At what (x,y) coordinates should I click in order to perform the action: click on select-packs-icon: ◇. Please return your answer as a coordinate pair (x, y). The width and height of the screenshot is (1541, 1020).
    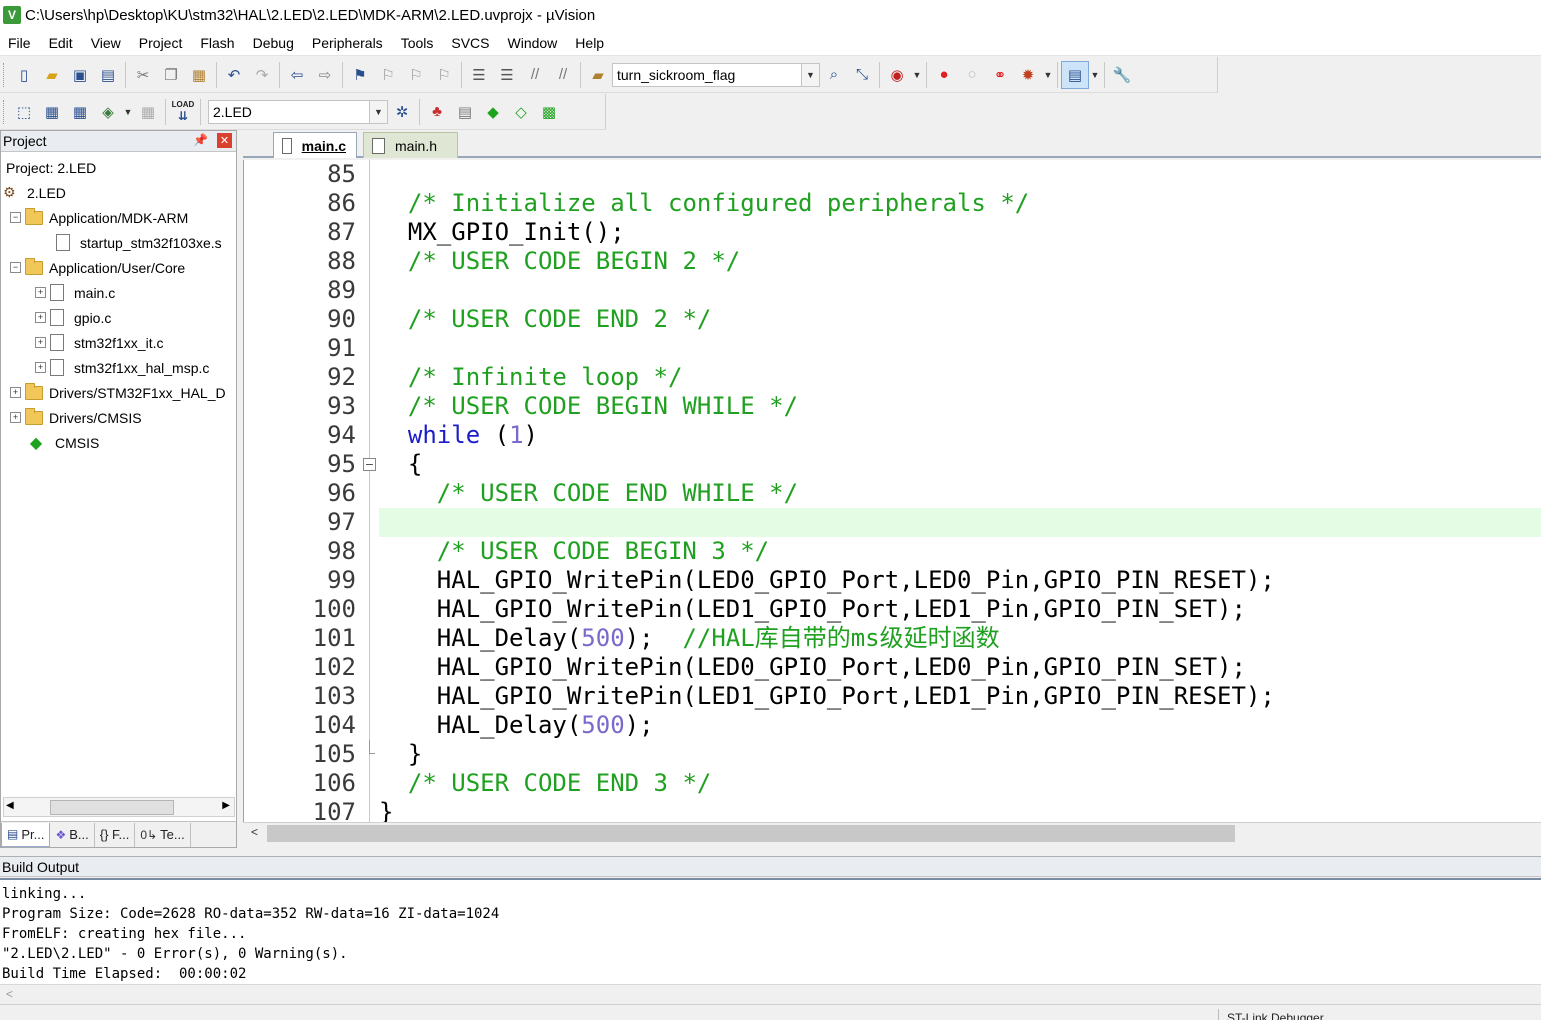
    Looking at the image, I should click on (521, 112).